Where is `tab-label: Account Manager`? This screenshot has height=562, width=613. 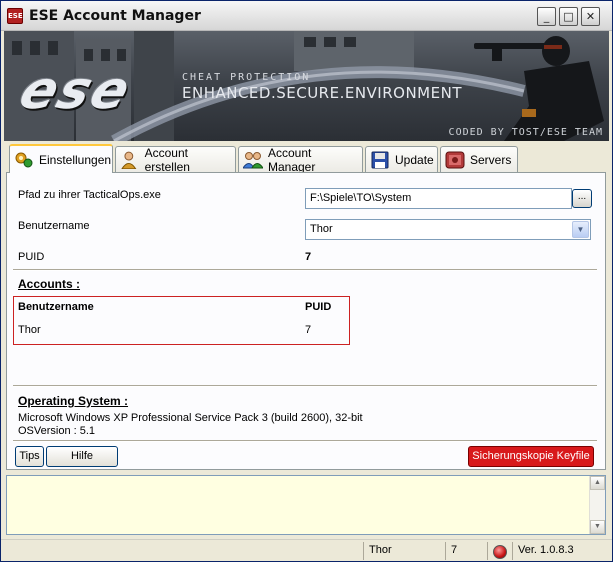
tab-label: Account Manager is located at coordinates (291, 159).